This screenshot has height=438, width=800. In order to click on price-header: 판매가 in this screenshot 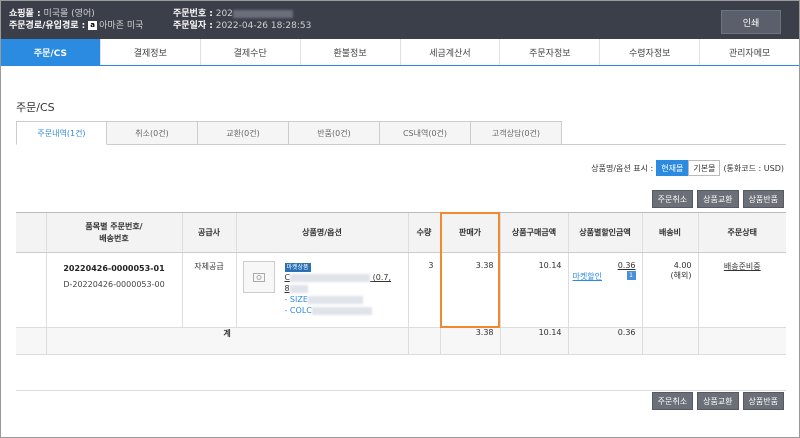, I will do `click(469, 232)`.